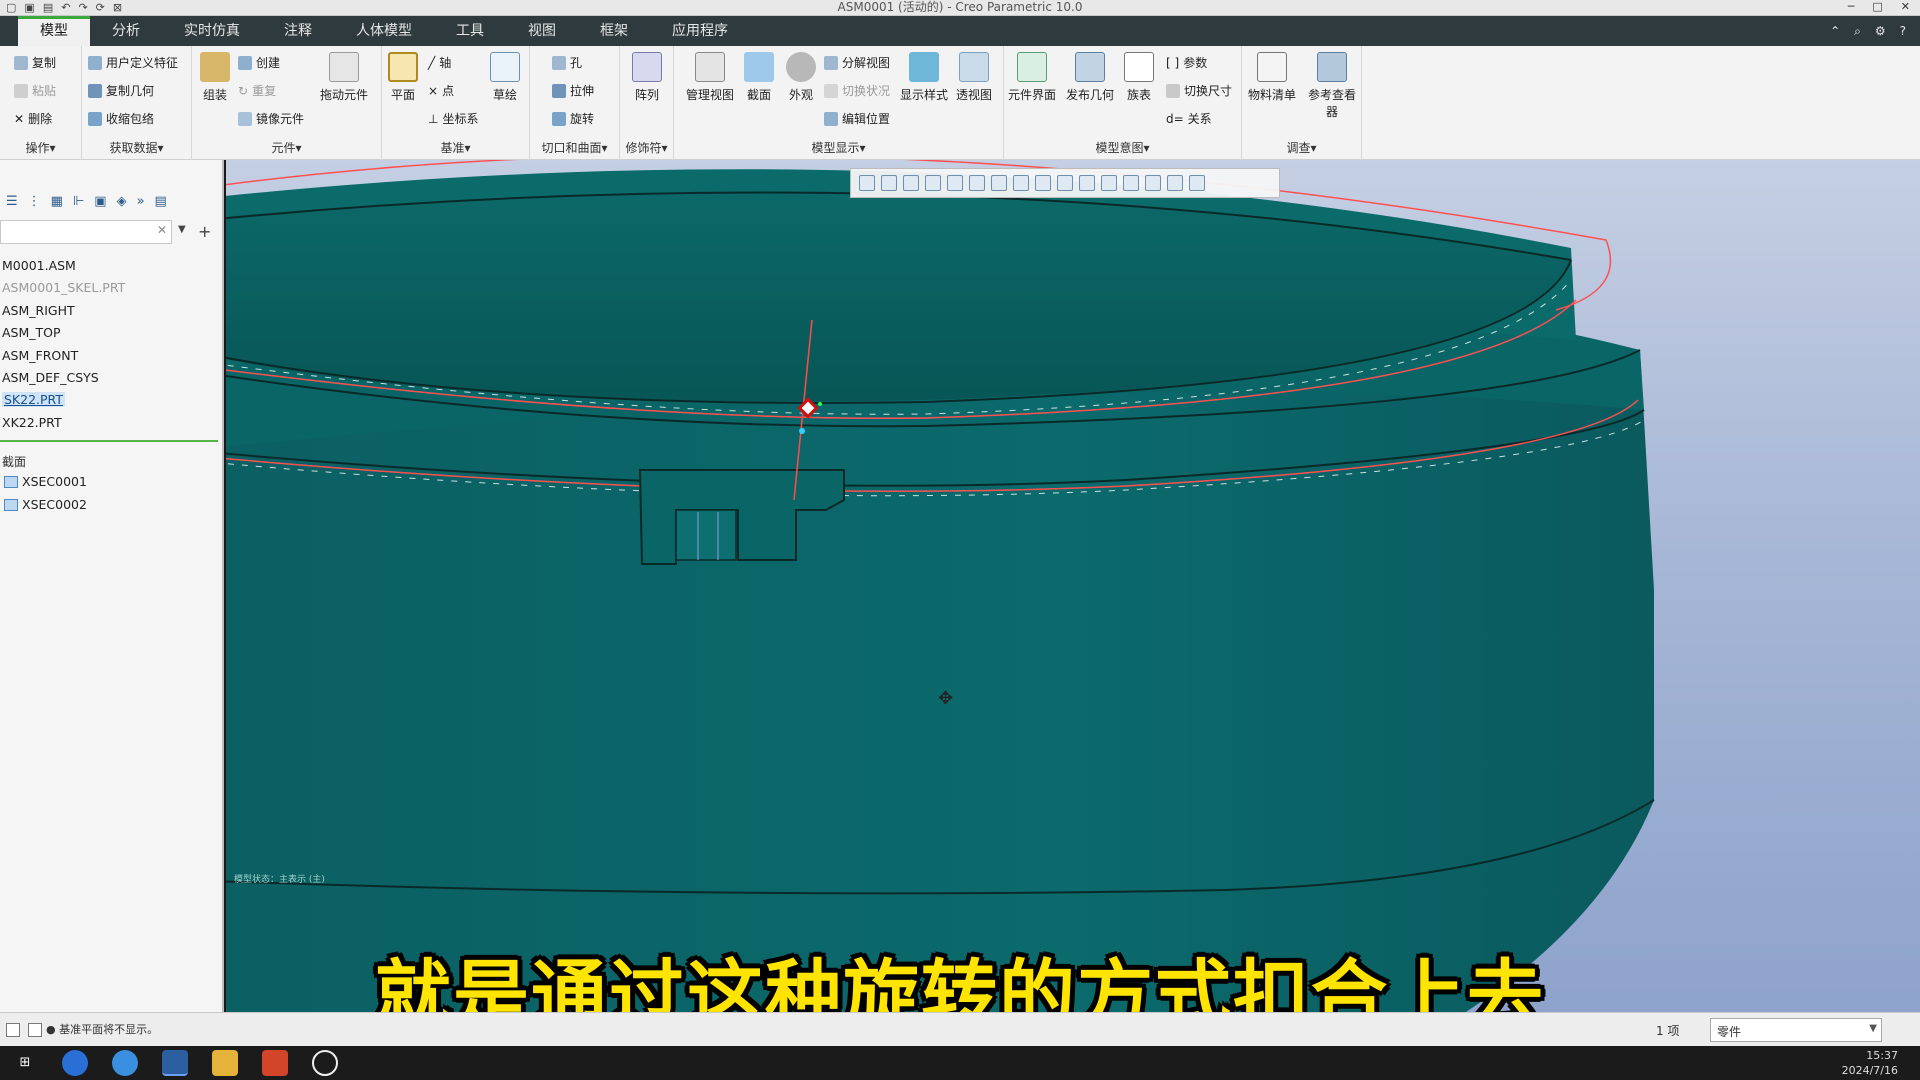 The image size is (1920, 1080). What do you see at coordinates (542, 31) in the screenshot?
I see `tab-view: 视图` at bounding box center [542, 31].